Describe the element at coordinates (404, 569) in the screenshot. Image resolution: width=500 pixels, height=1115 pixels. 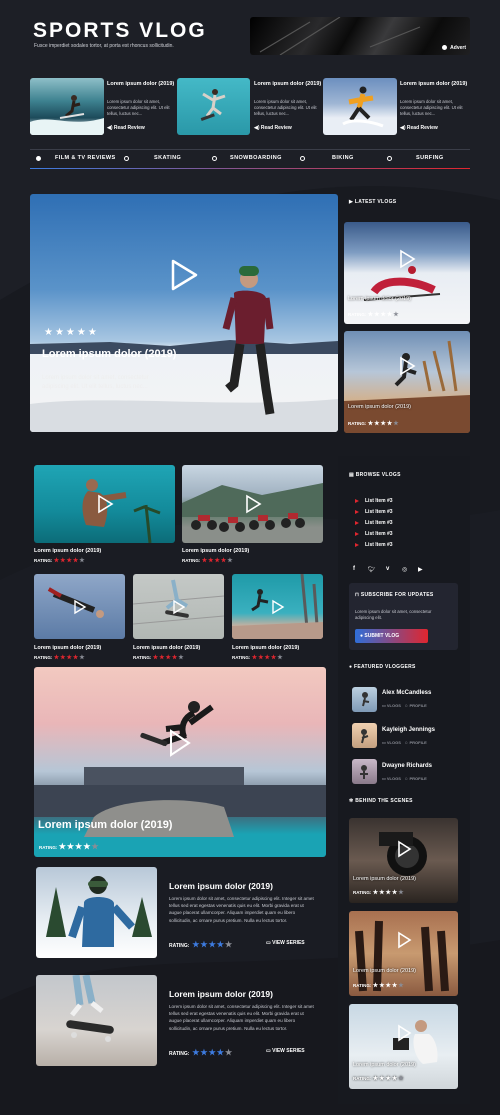
I see `instagram-icon: ◎` at that location.